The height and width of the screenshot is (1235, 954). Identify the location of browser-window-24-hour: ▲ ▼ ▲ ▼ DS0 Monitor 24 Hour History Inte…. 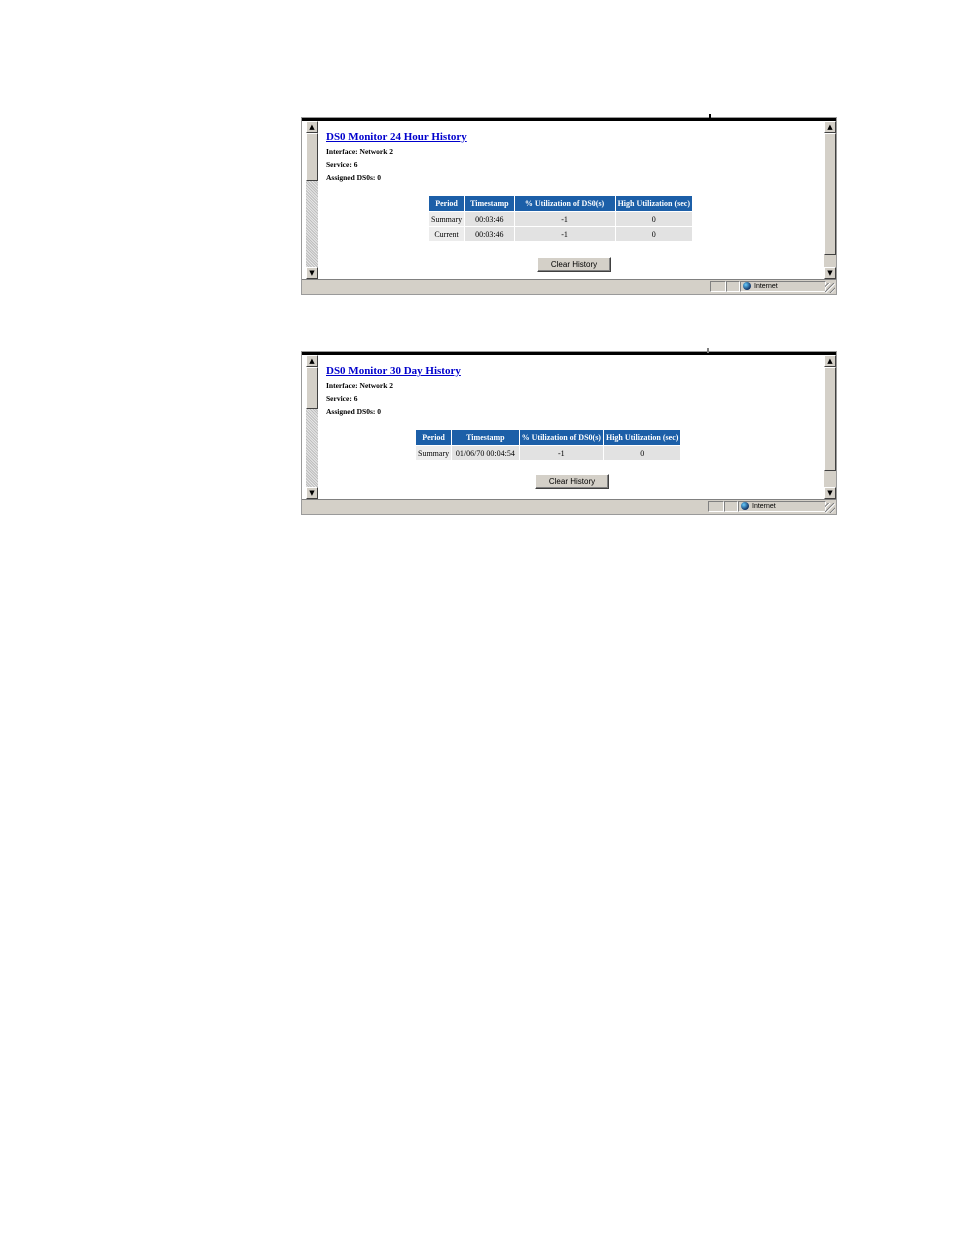
(569, 204).